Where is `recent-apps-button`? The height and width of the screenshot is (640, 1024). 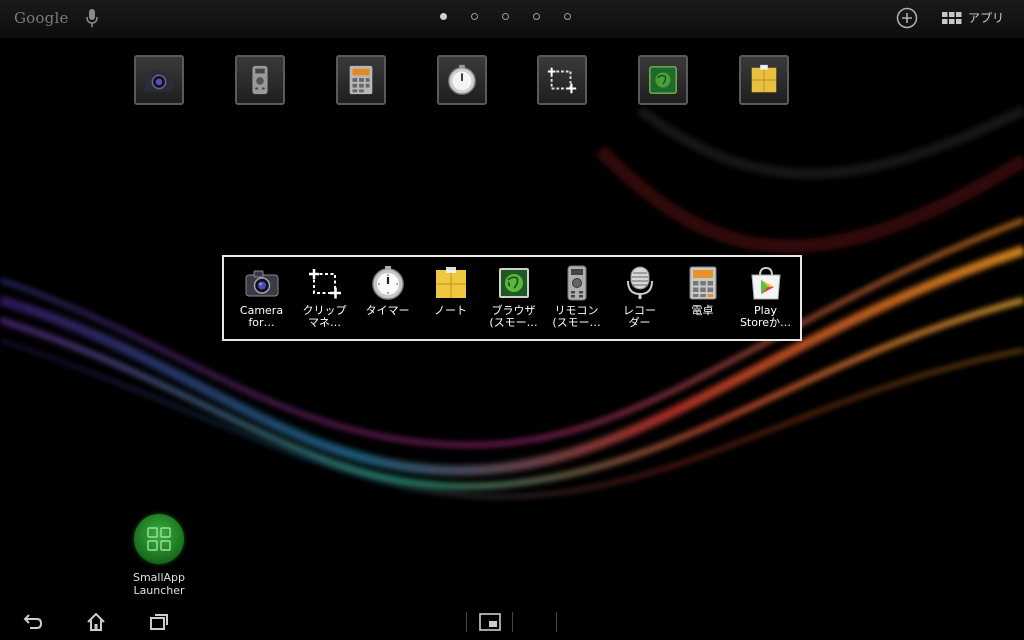
recent-apps-button is located at coordinates (159, 622).